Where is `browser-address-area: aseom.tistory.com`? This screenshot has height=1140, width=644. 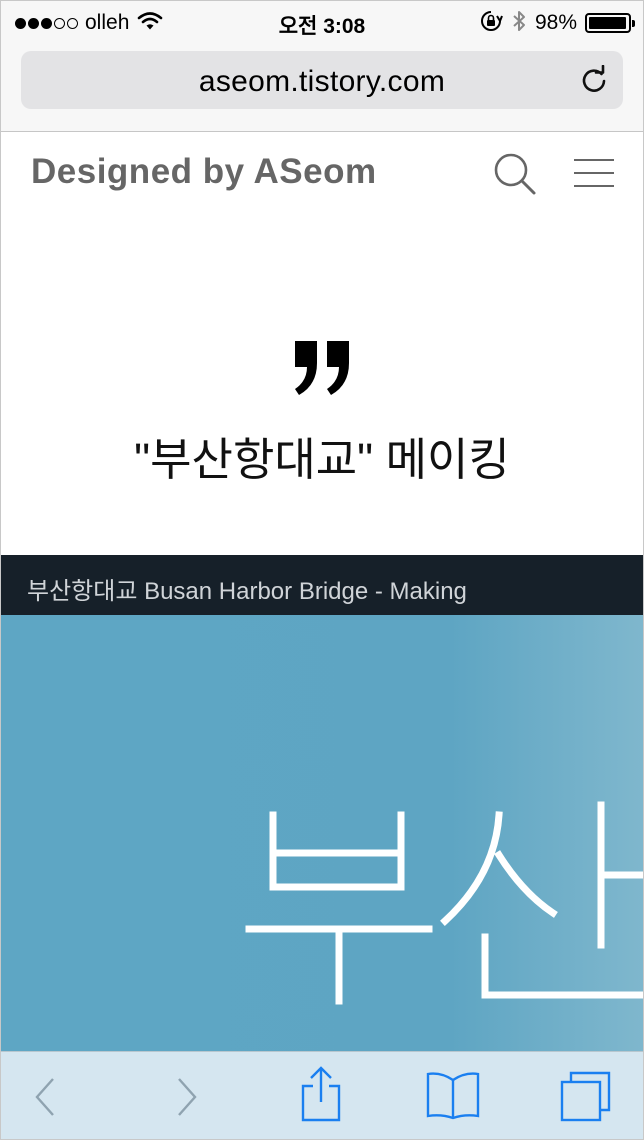
browser-address-area: aseom.tistory.com is located at coordinates (322, 88).